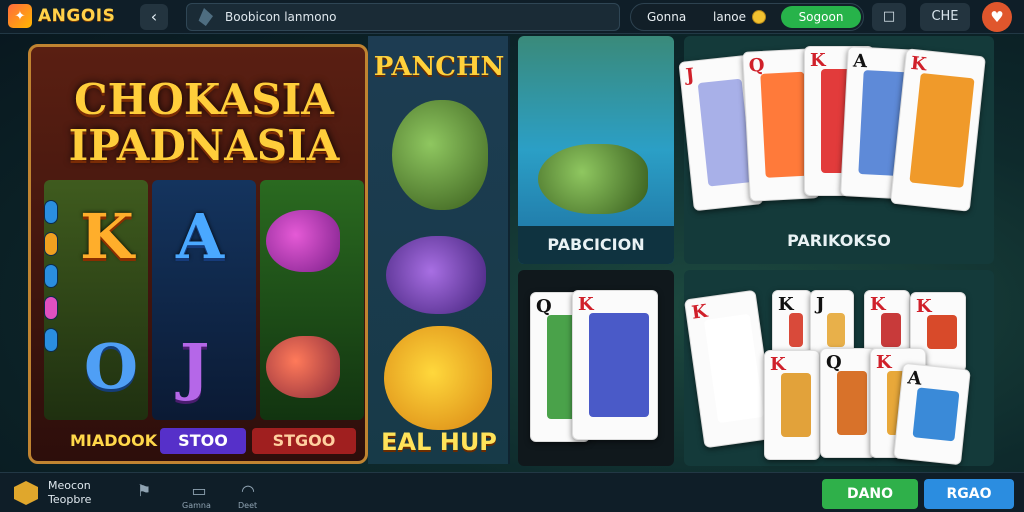 The width and height of the screenshot is (1024, 512). Describe the element at coordinates (114, 440) in the screenshot. I see `reel-label-1: MIADOOK` at that location.